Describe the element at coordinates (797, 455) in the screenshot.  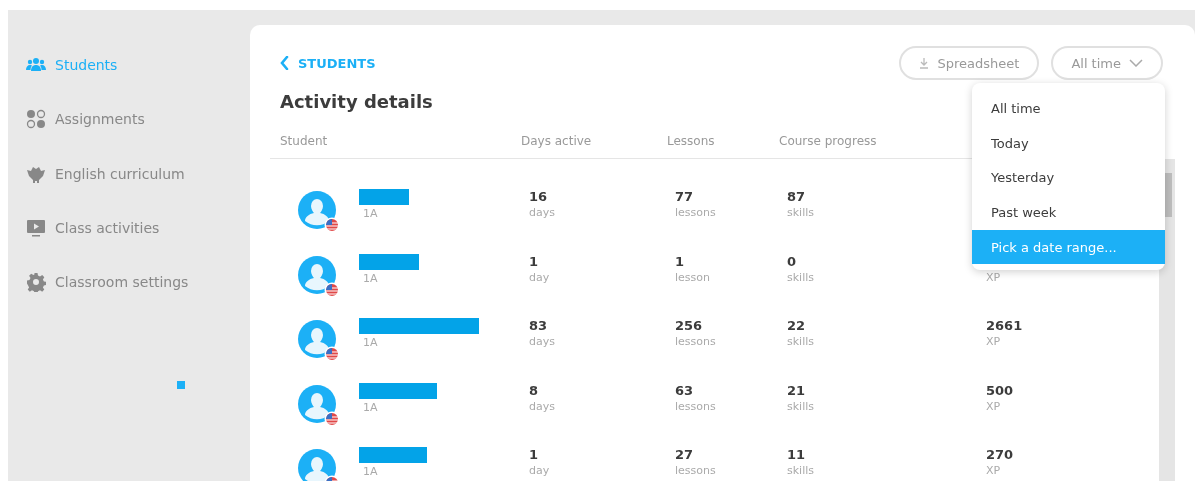
I see `skills-value: 11` at that location.